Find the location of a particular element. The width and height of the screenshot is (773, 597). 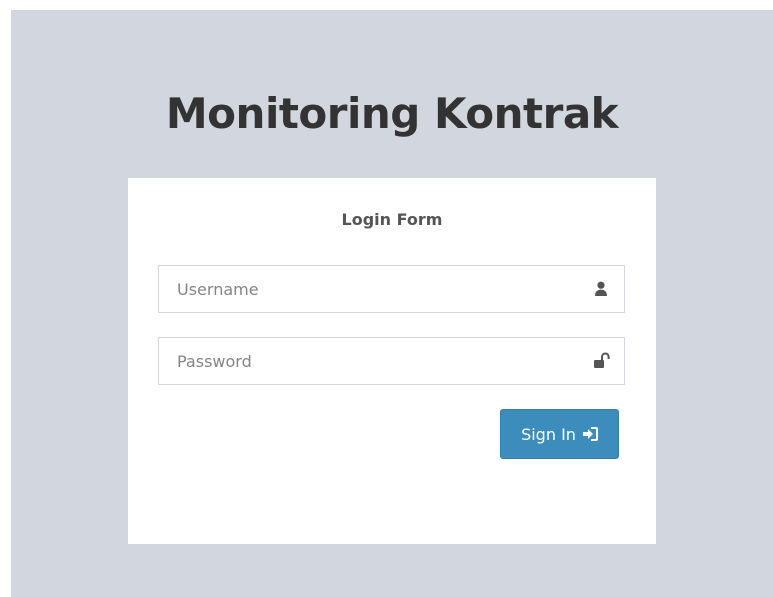

username-field is located at coordinates (391, 289).